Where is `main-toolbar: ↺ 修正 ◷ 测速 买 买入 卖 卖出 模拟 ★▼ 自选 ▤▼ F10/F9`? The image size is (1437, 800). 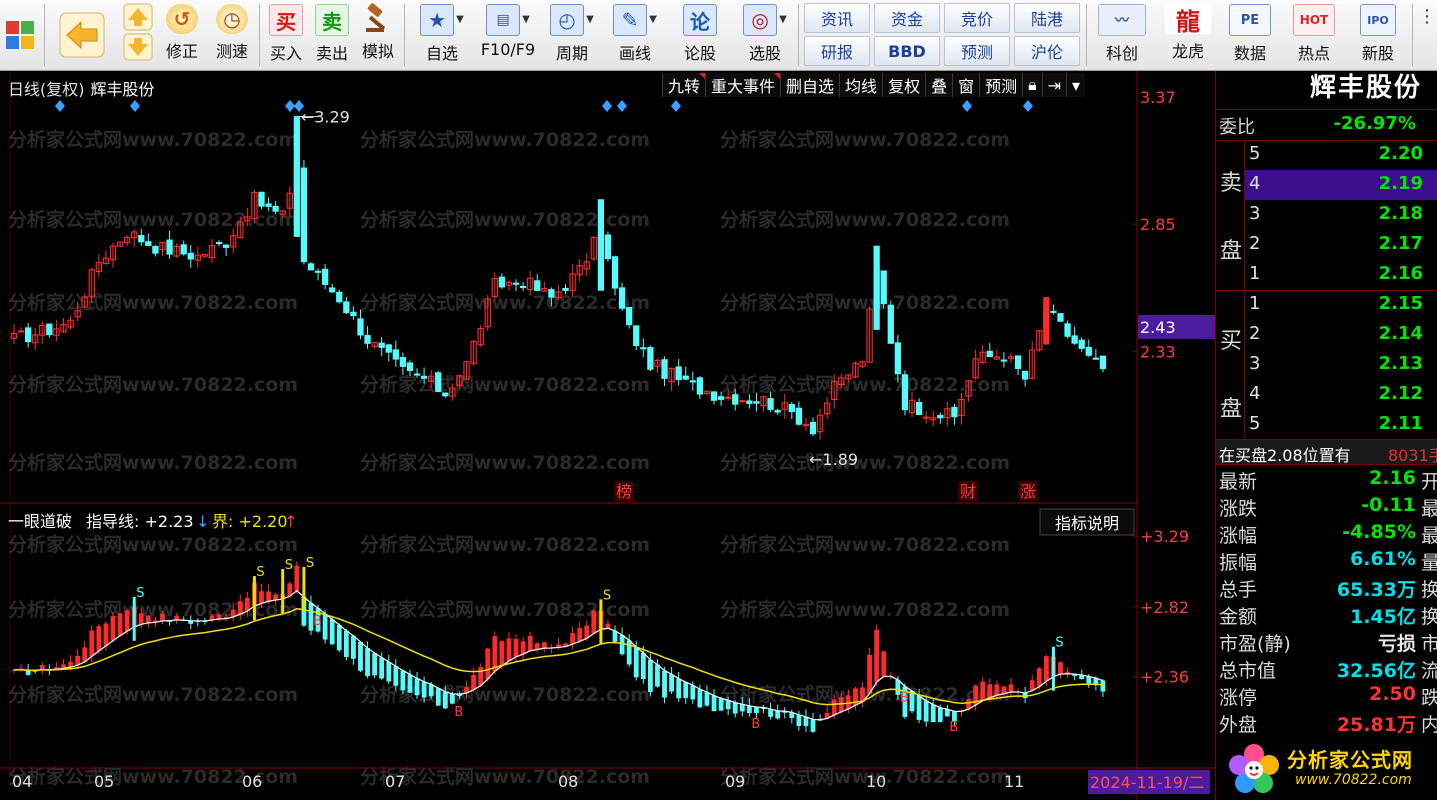 main-toolbar: ↺ 修正 ◷ 测速 买 买入 卖 卖出 模拟 ★▼ 自选 ▤▼ F10/F9 is located at coordinates (718, 35).